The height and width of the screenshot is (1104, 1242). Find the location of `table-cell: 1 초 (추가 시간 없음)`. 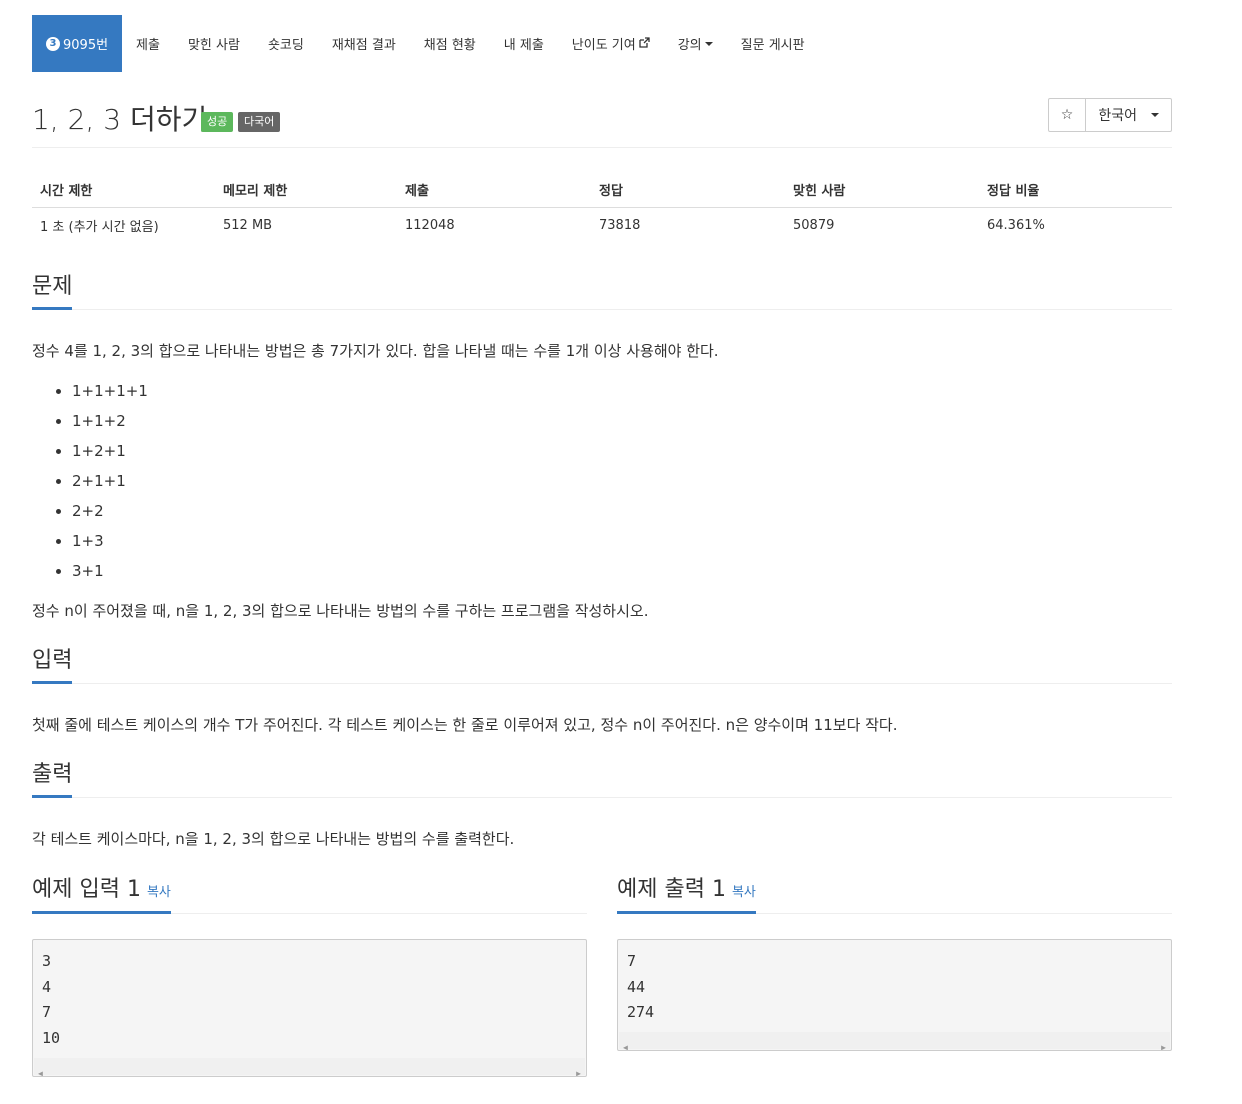

table-cell: 1 초 (추가 시간 없음) is located at coordinates (99, 227).